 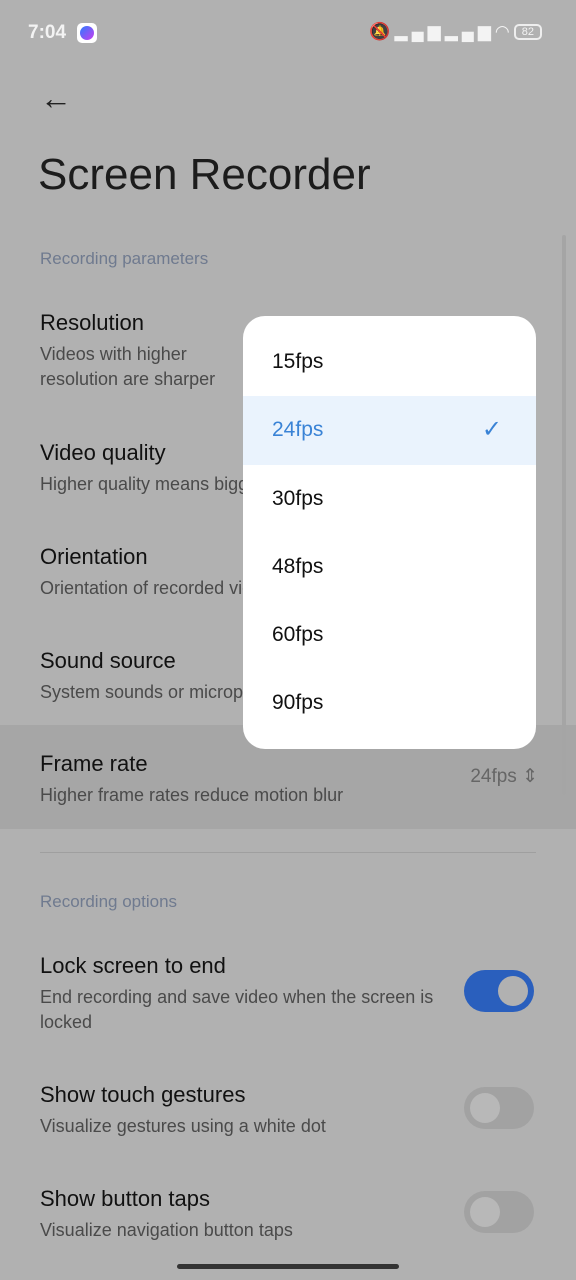 What do you see at coordinates (389, 703) in the screenshot?
I see `option-90fps: 90fps` at bounding box center [389, 703].